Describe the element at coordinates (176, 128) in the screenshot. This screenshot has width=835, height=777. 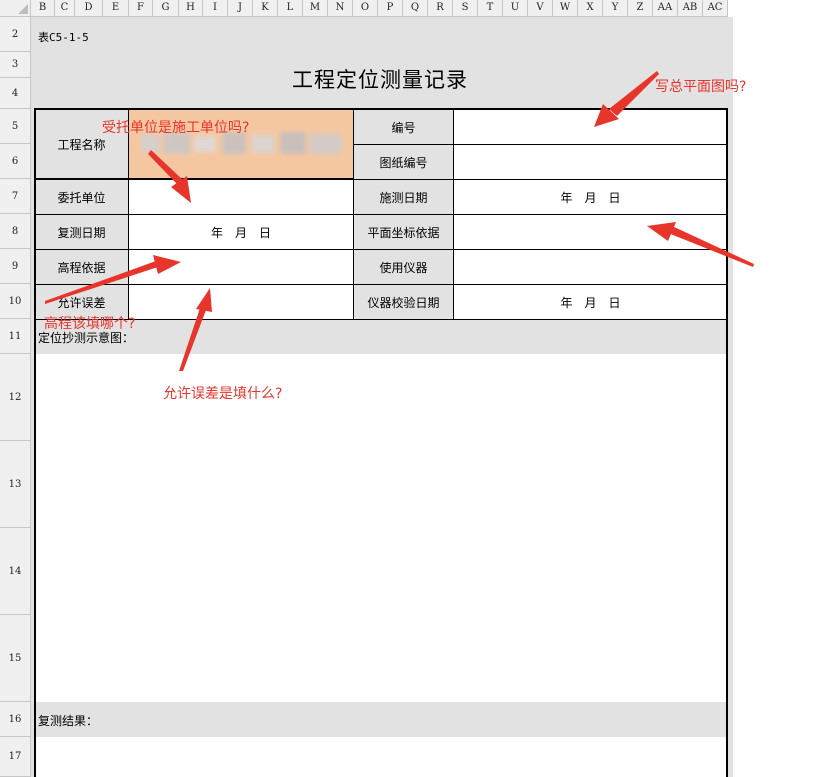
I see `annotation-client-question: 受托单位是施工单位吗?` at that location.